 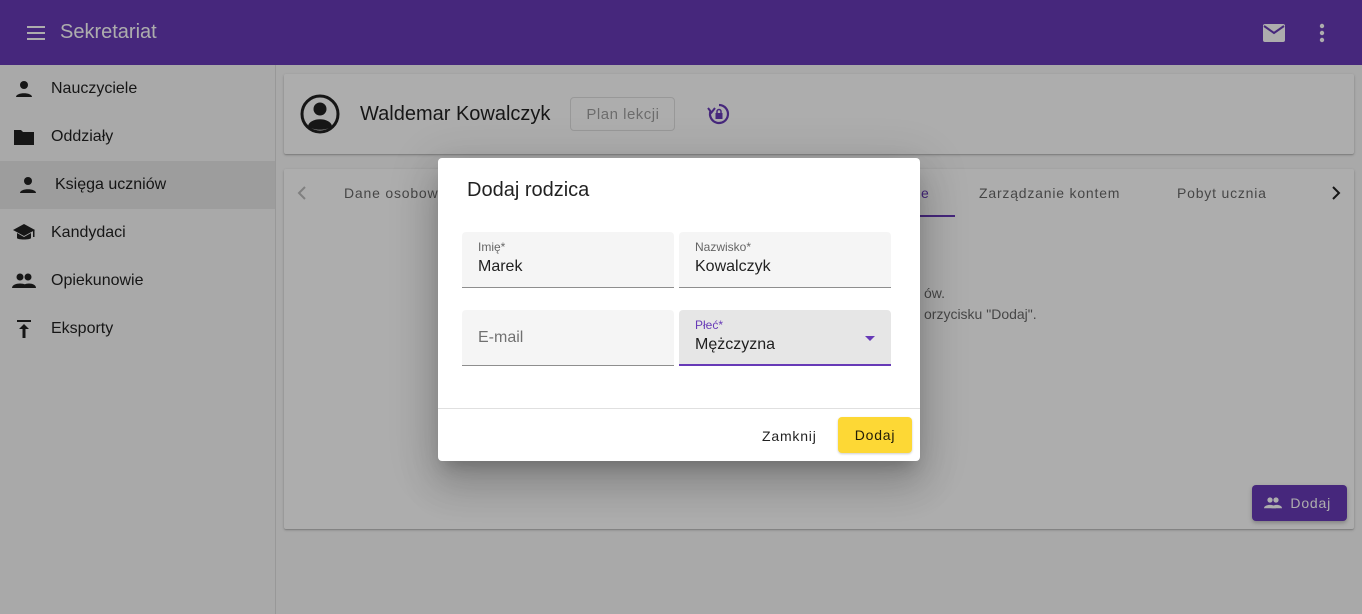 I want to click on gender-select: Płeć* Mężczyzna, so click(x=785, y=338).